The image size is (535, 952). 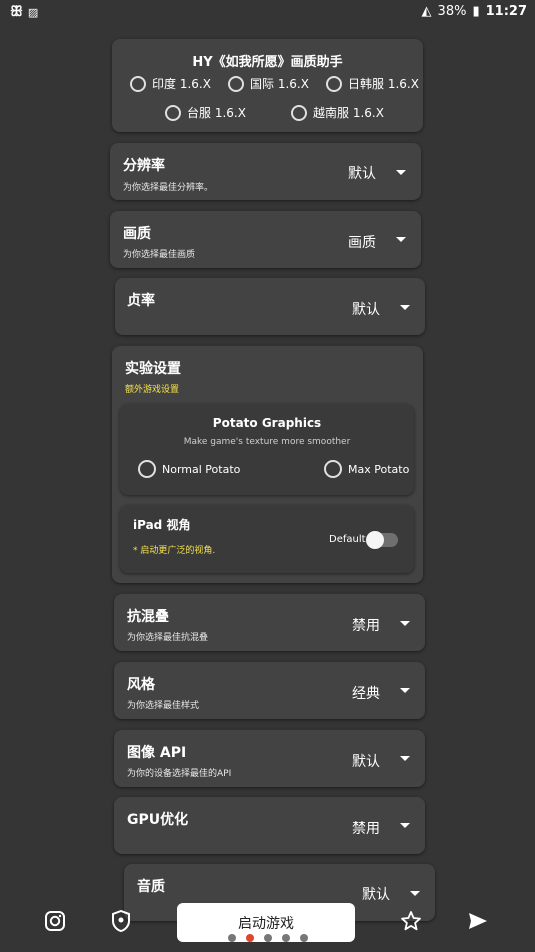 What do you see at coordinates (148, 617) in the screenshot?
I see `antialias-title: 抗混叠` at bounding box center [148, 617].